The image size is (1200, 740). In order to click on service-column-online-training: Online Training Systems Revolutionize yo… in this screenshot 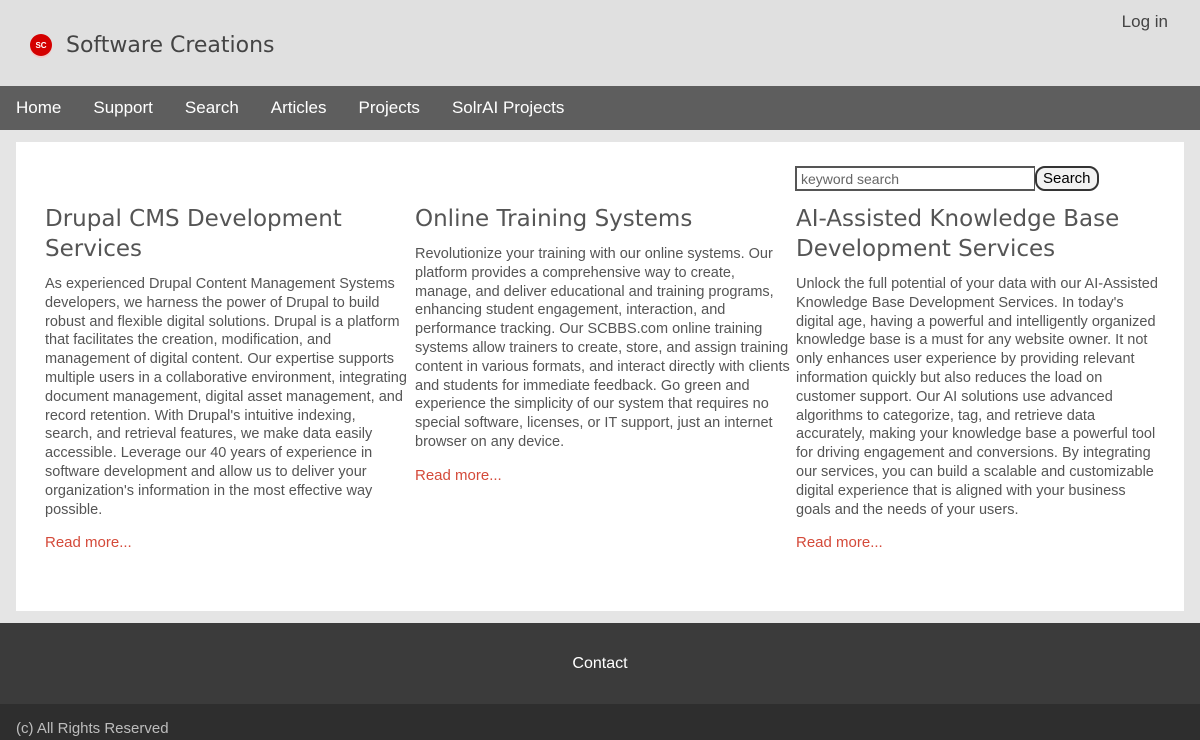, I will do `click(602, 344)`.